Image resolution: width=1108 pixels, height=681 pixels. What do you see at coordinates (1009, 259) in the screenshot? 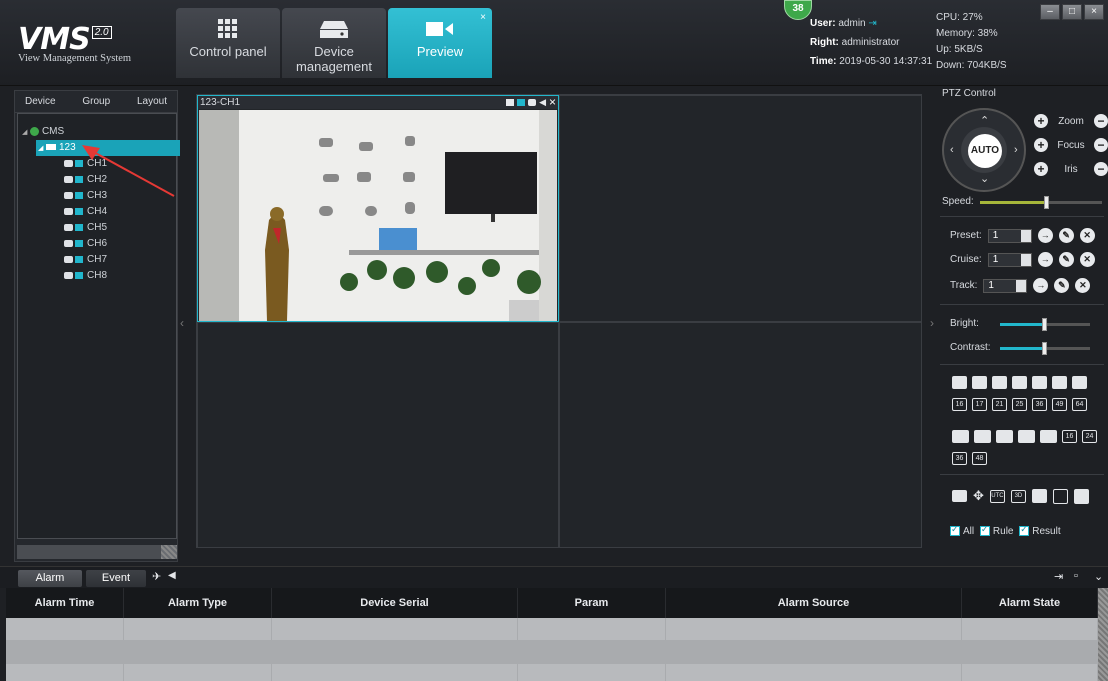
I see `cruise-select: 1` at bounding box center [1009, 259].